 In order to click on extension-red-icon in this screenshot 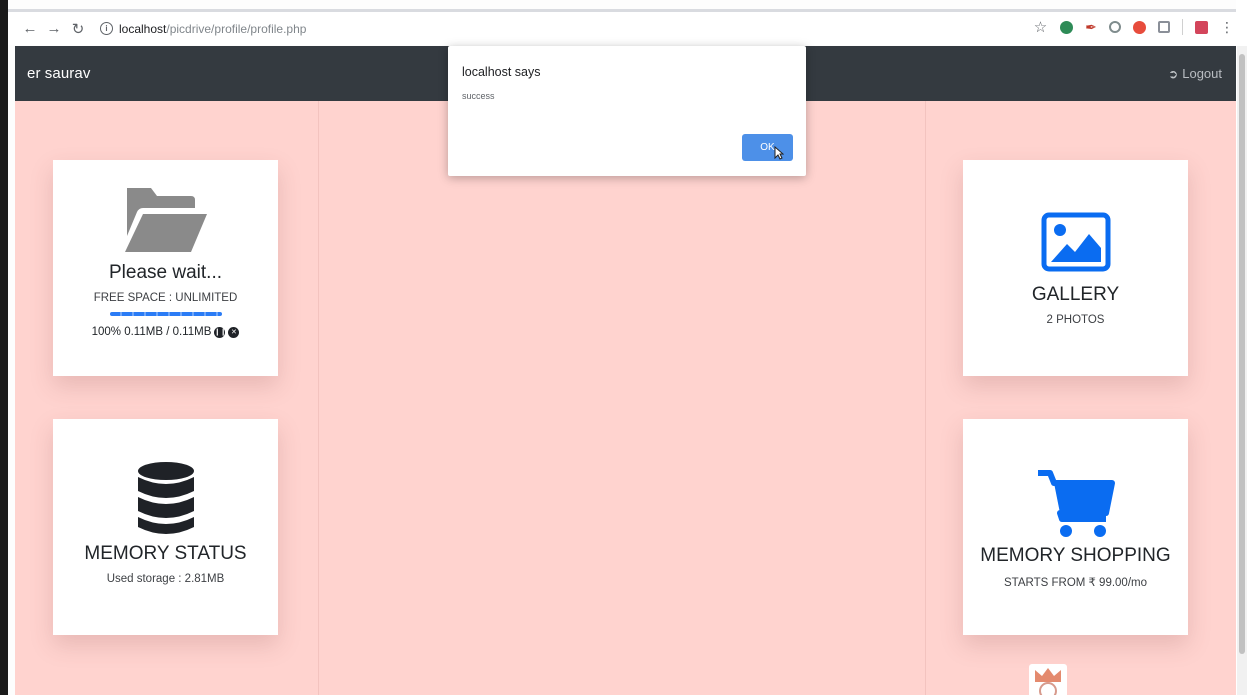, I will do `click(1139, 27)`.